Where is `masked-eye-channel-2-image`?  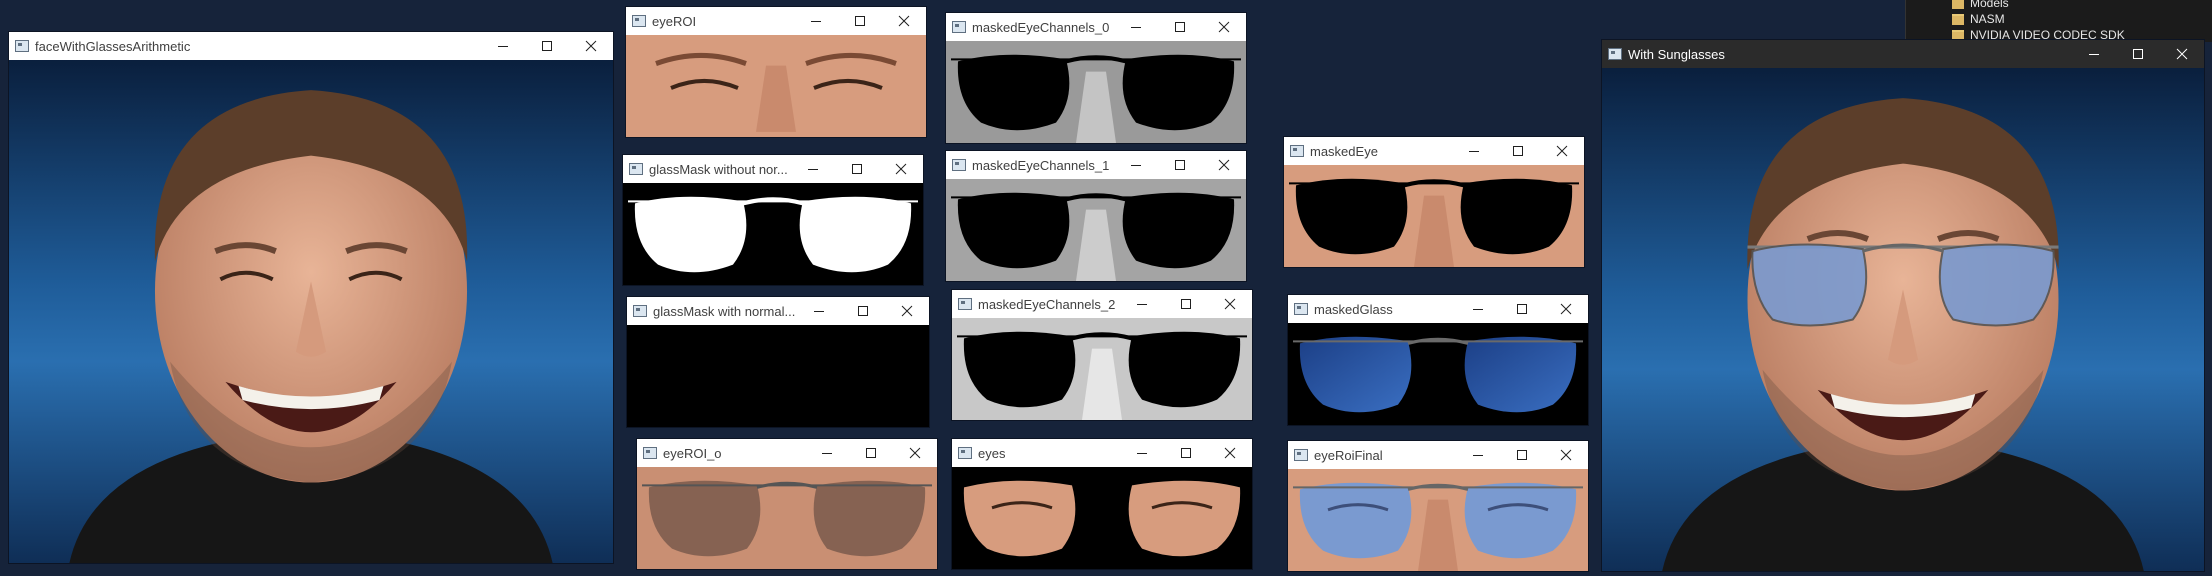
masked-eye-channel-2-image is located at coordinates (1102, 369).